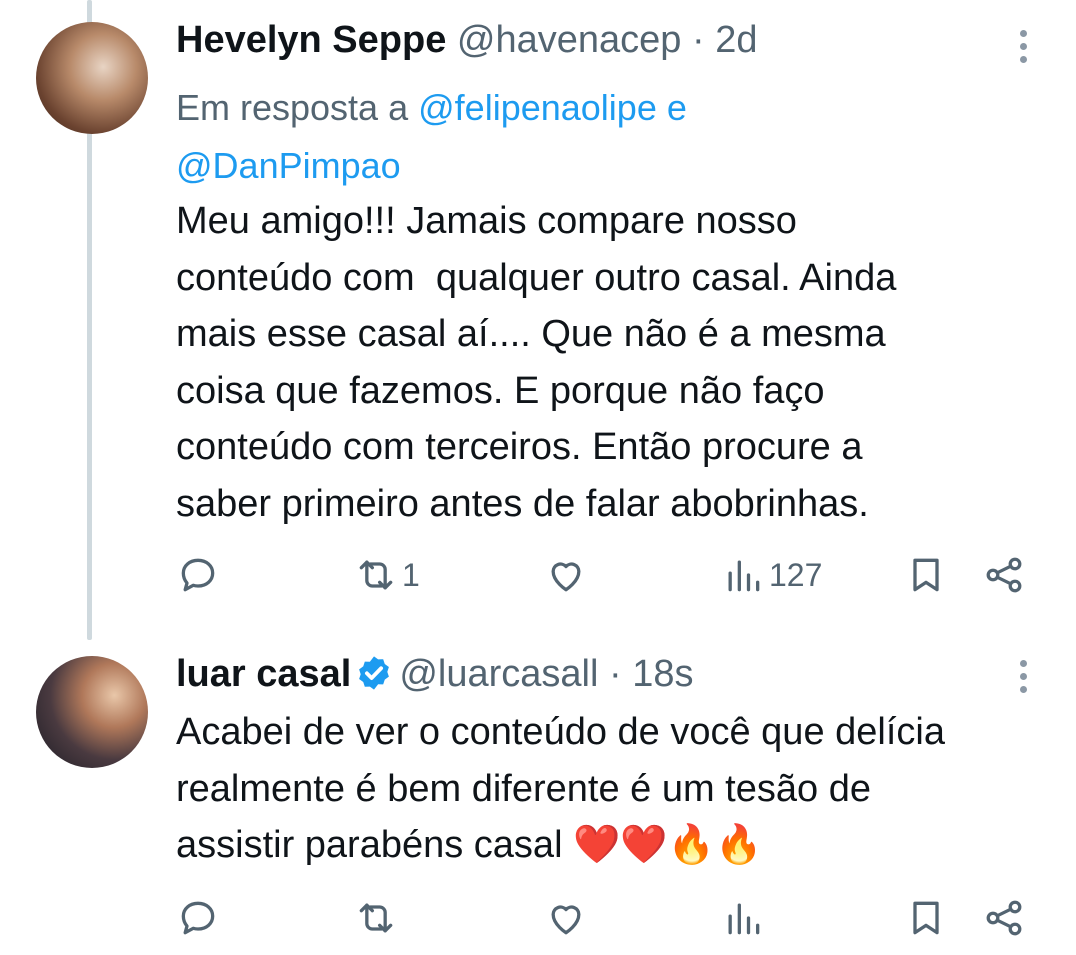  Describe the element at coordinates (288, 165) in the screenshot. I see `mention-link: @DanPimpao` at that location.